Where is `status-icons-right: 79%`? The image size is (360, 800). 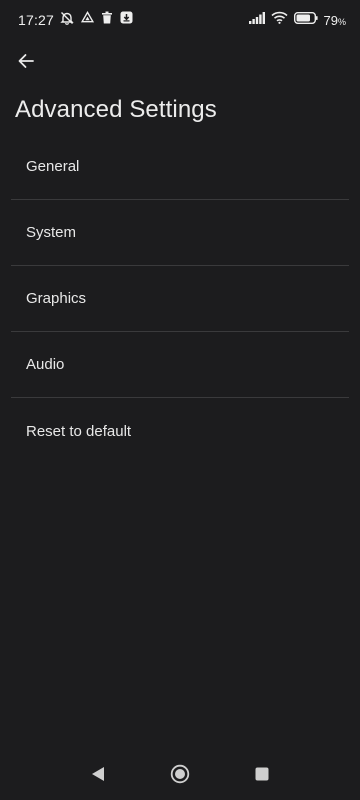 status-icons-right: 79% is located at coordinates (297, 20).